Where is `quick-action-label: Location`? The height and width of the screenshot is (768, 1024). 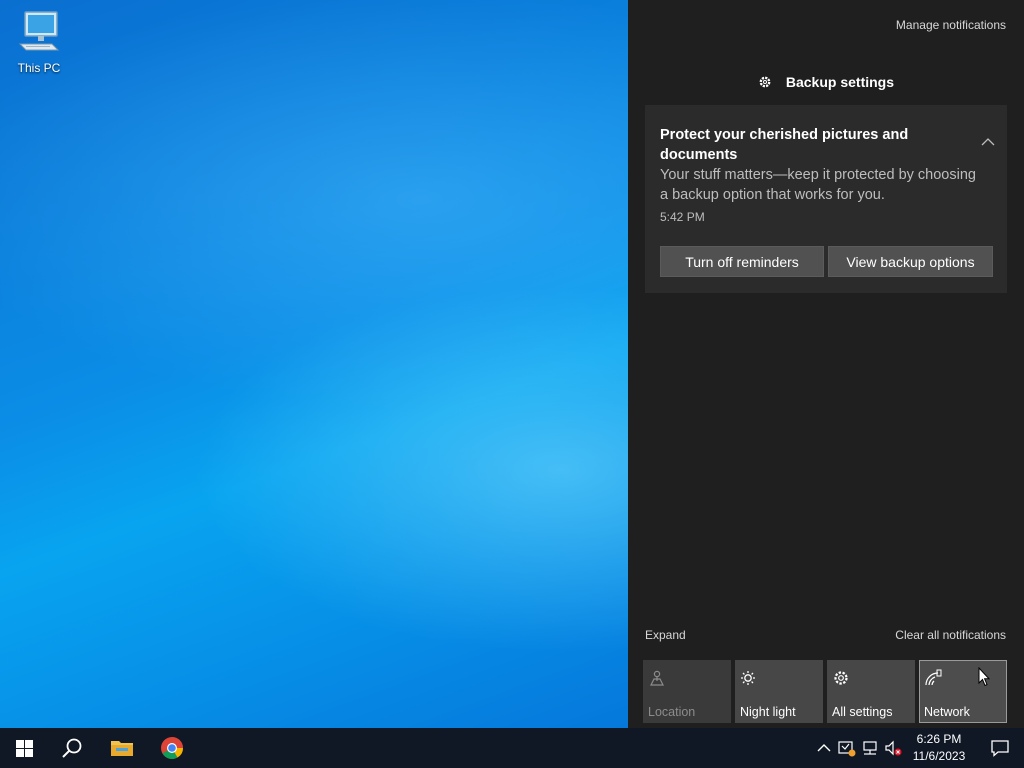 quick-action-label: Location is located at coordinates (672, 712).